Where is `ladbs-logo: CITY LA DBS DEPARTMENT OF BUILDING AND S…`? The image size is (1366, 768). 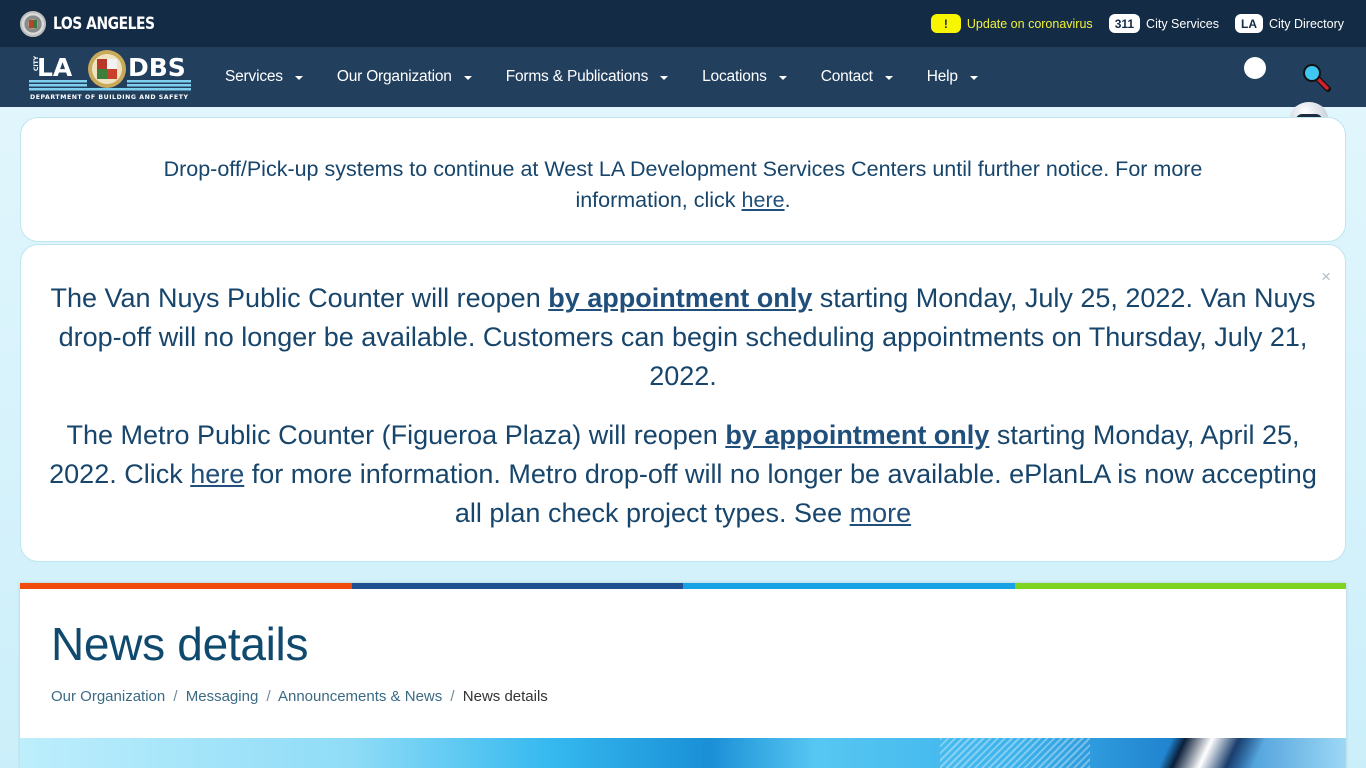 ladbs-logo: CITY LA DBS DEPARTMENT OF BUILDING AND S… is located at coordinates (110, 76).